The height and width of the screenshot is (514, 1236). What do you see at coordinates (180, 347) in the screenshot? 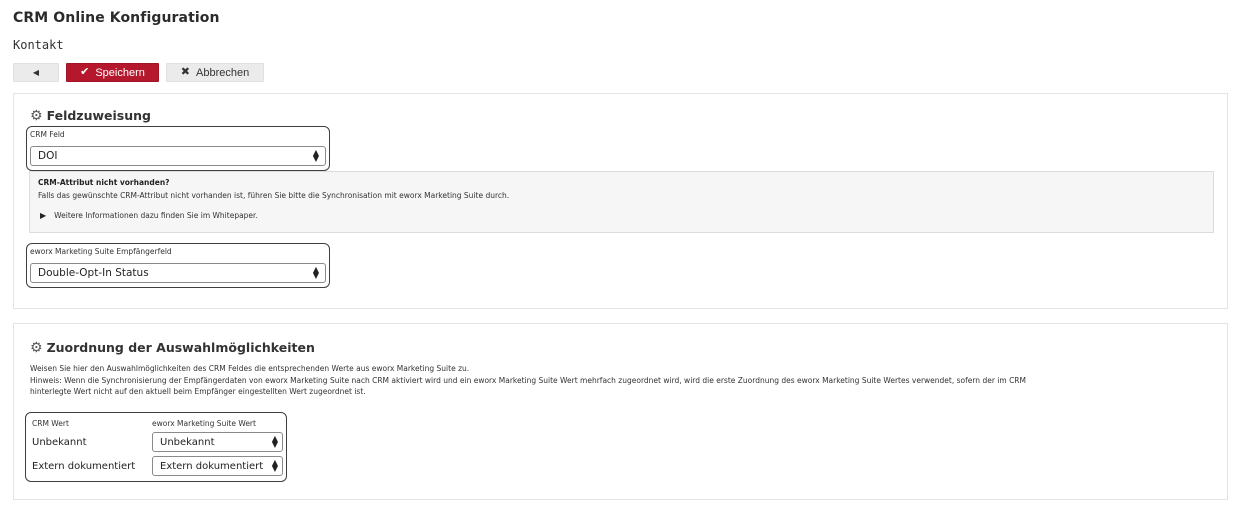
I see `option-mapping-title: Zuordnung der Auswahlmöglichkeiten` at bounding box center [180, 347].